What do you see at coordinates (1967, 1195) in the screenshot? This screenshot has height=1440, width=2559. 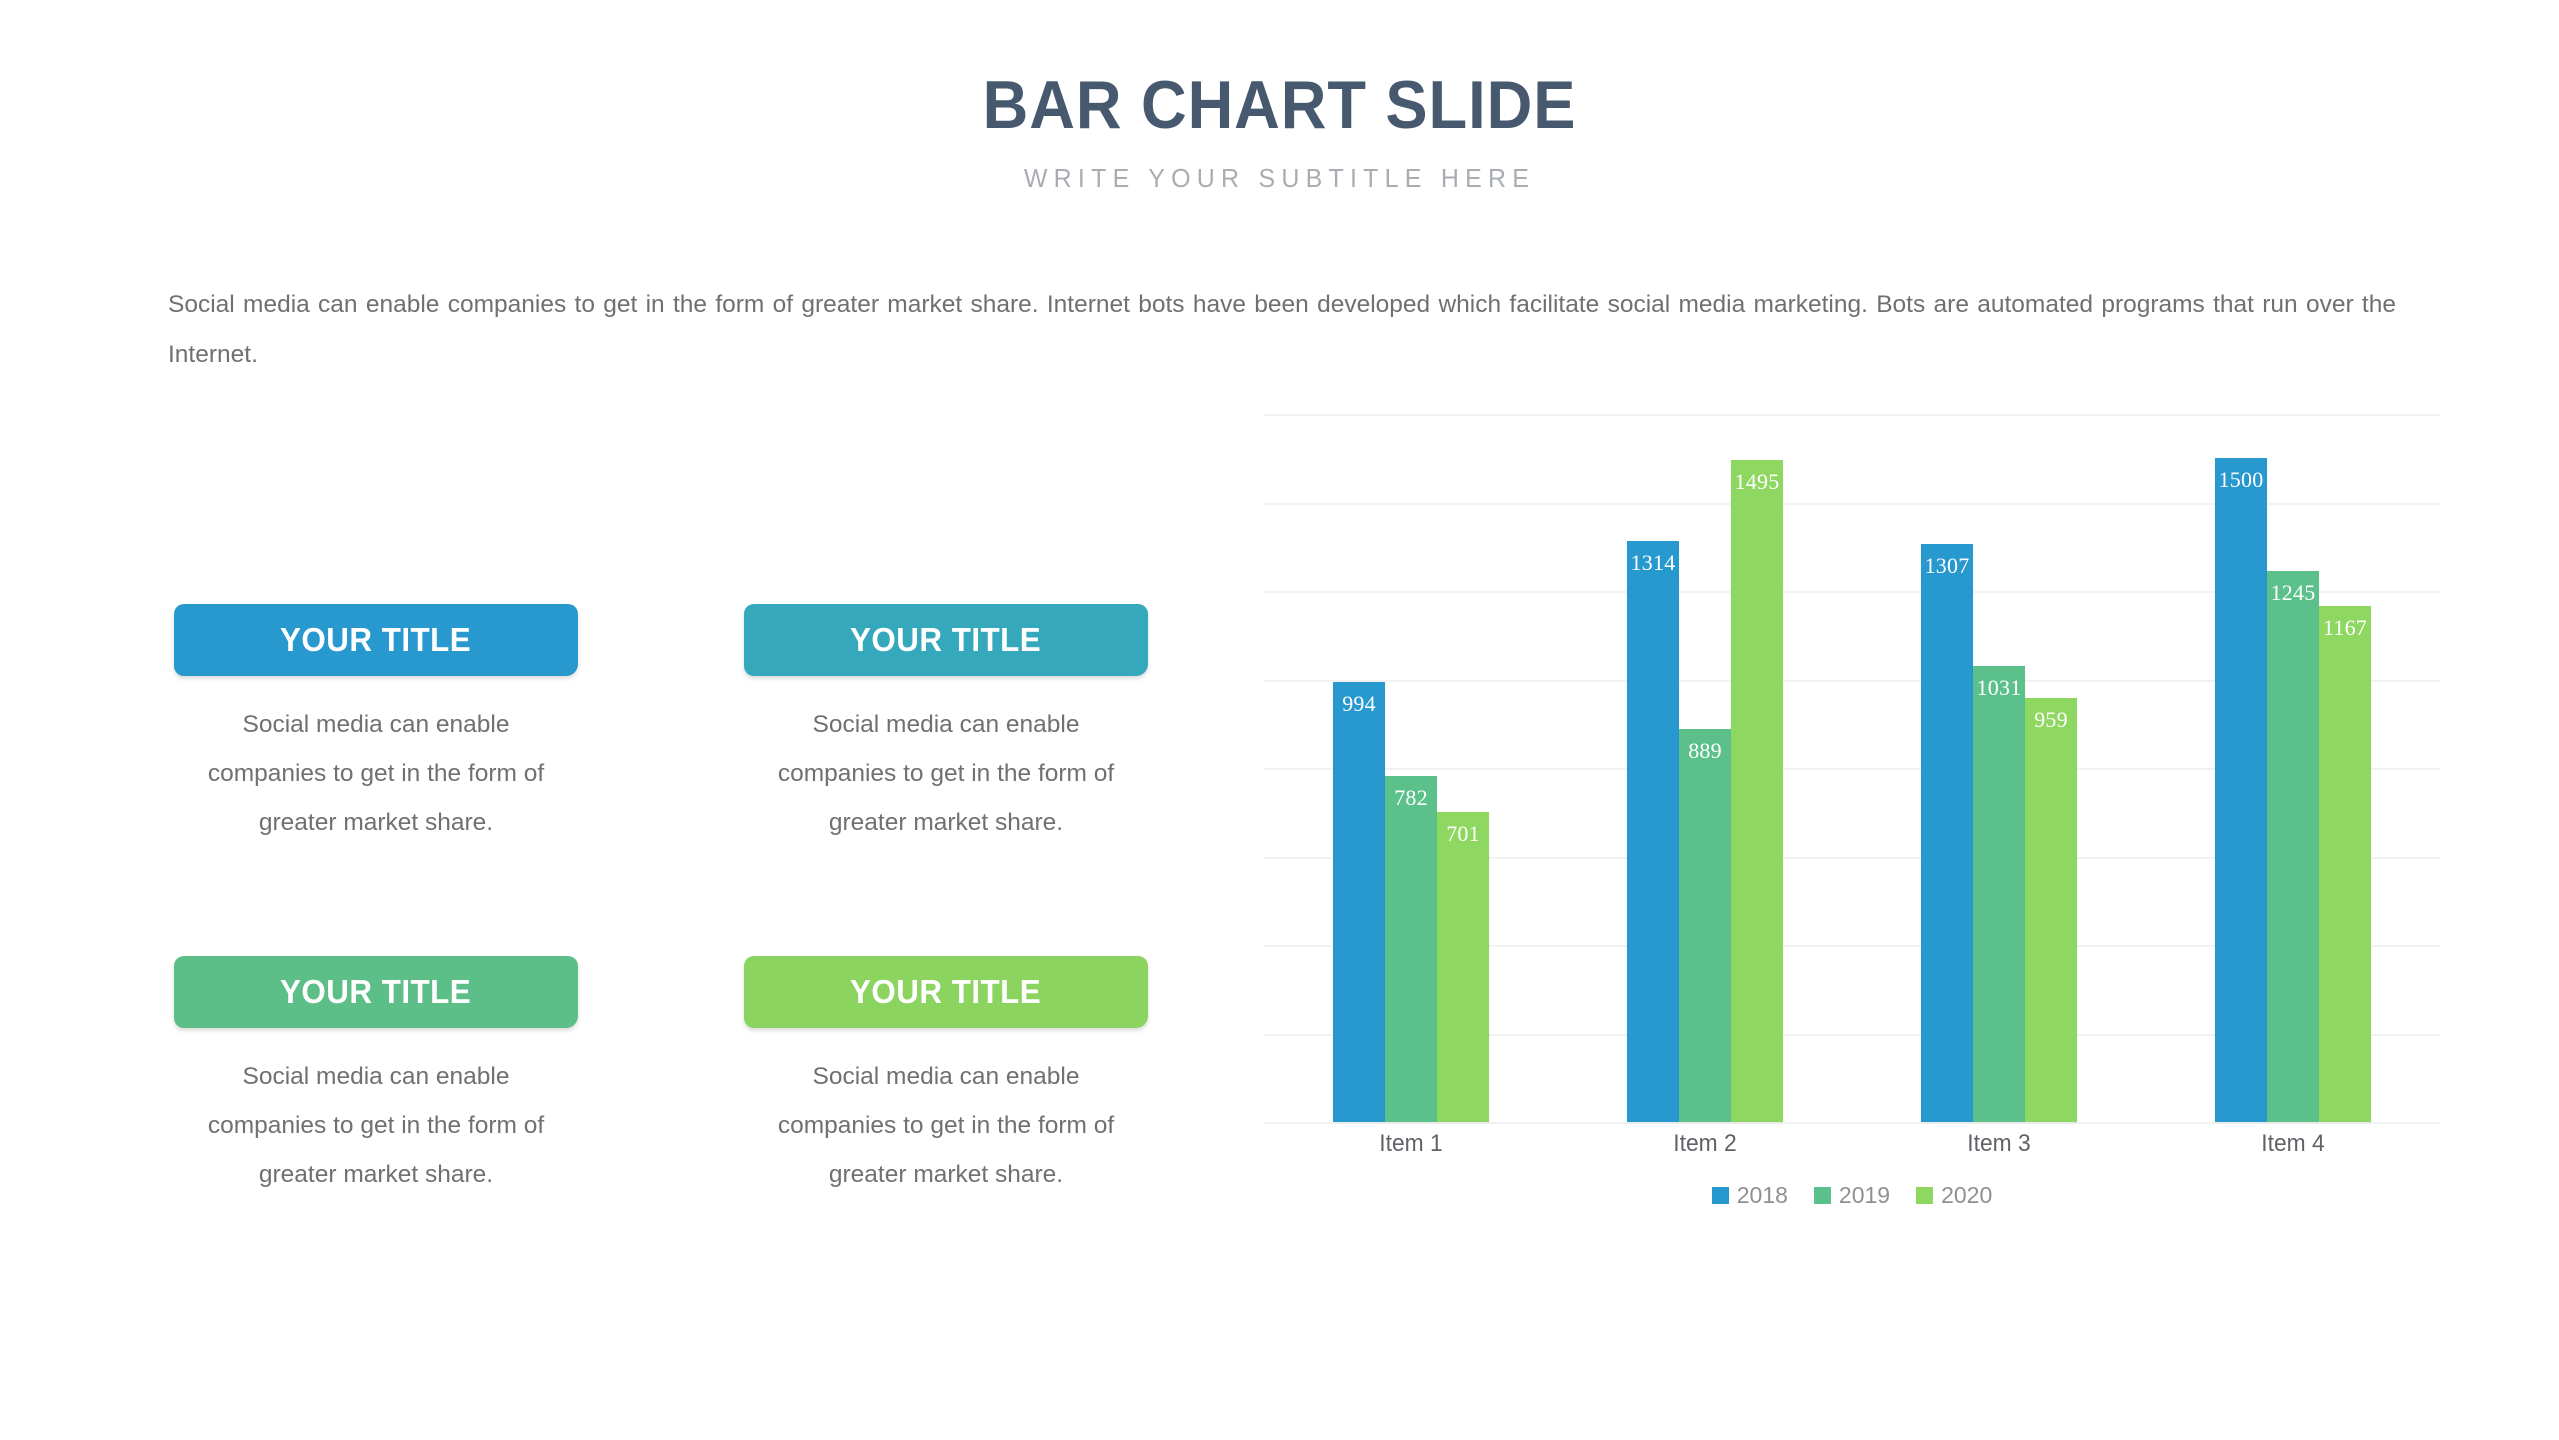 I see `legend-label: 2020` at bounding box center [1967, 1195].